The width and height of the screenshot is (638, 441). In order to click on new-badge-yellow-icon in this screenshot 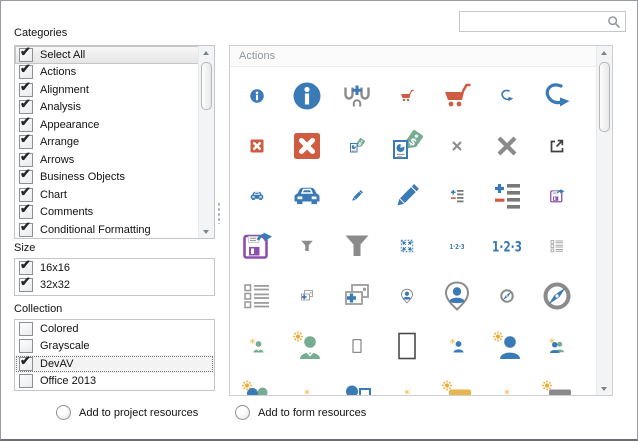, I will do `click(457, 383)`.